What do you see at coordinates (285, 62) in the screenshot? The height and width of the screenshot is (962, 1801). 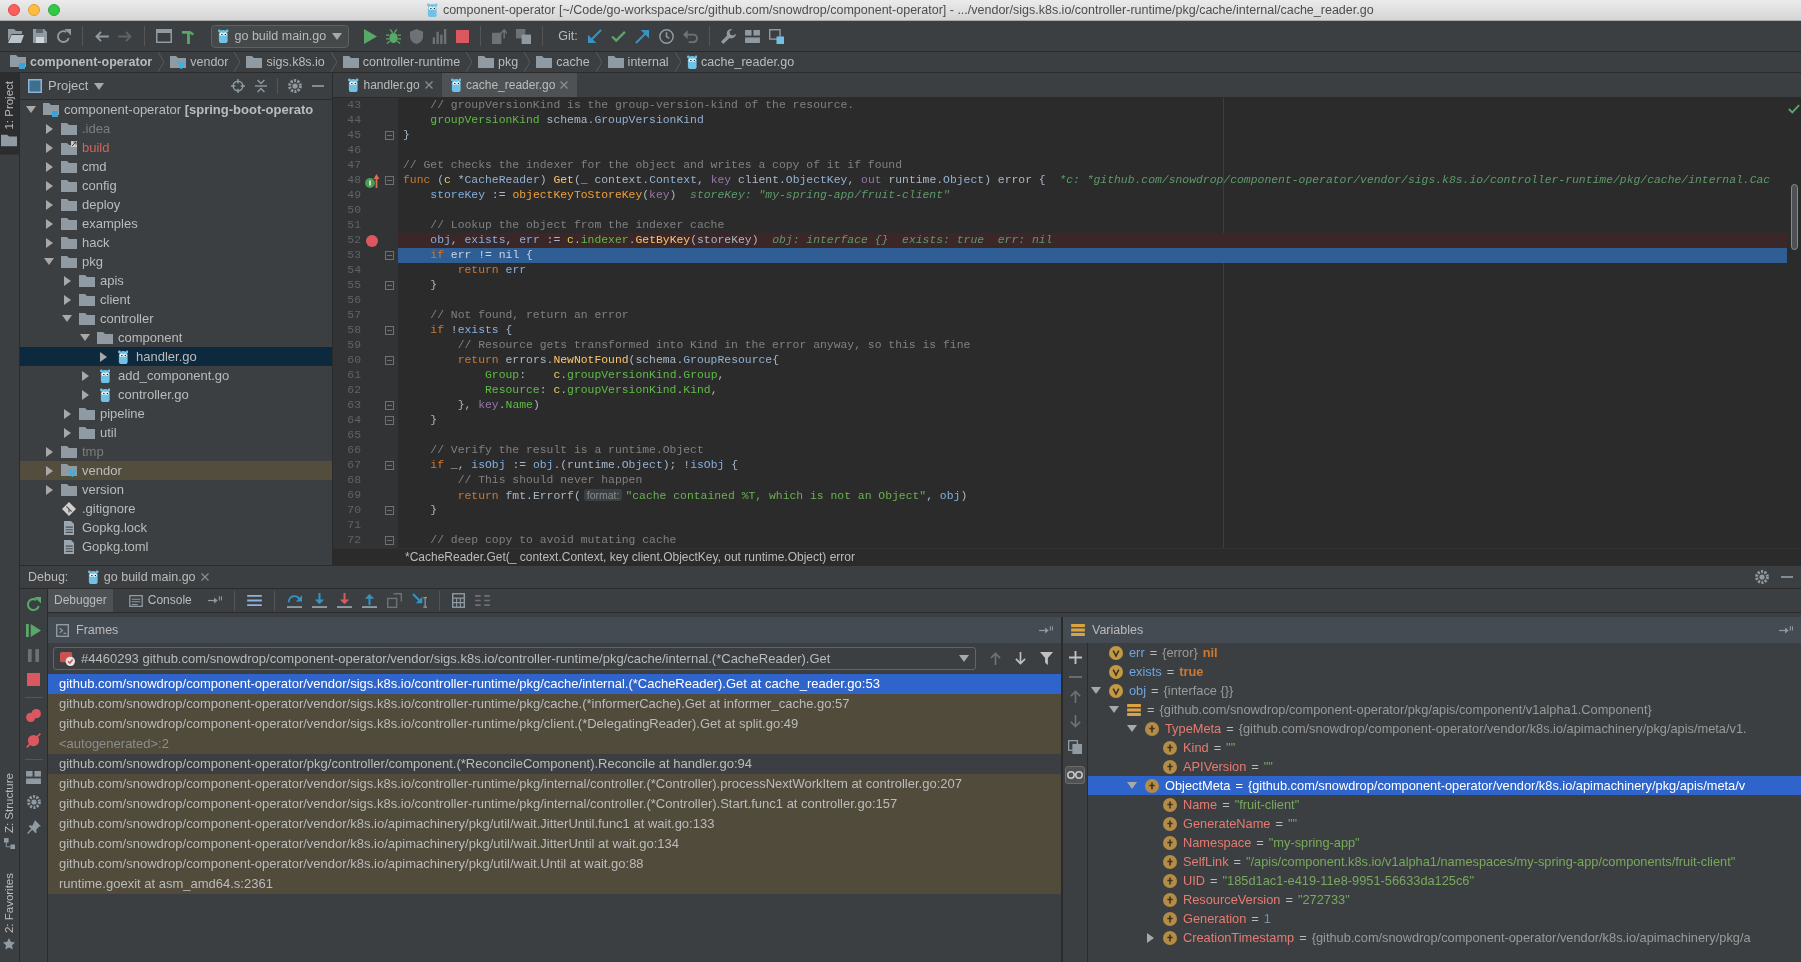 I see `breadcrumb-item: sigs.k8s.io` at bounding box center [285, 62].